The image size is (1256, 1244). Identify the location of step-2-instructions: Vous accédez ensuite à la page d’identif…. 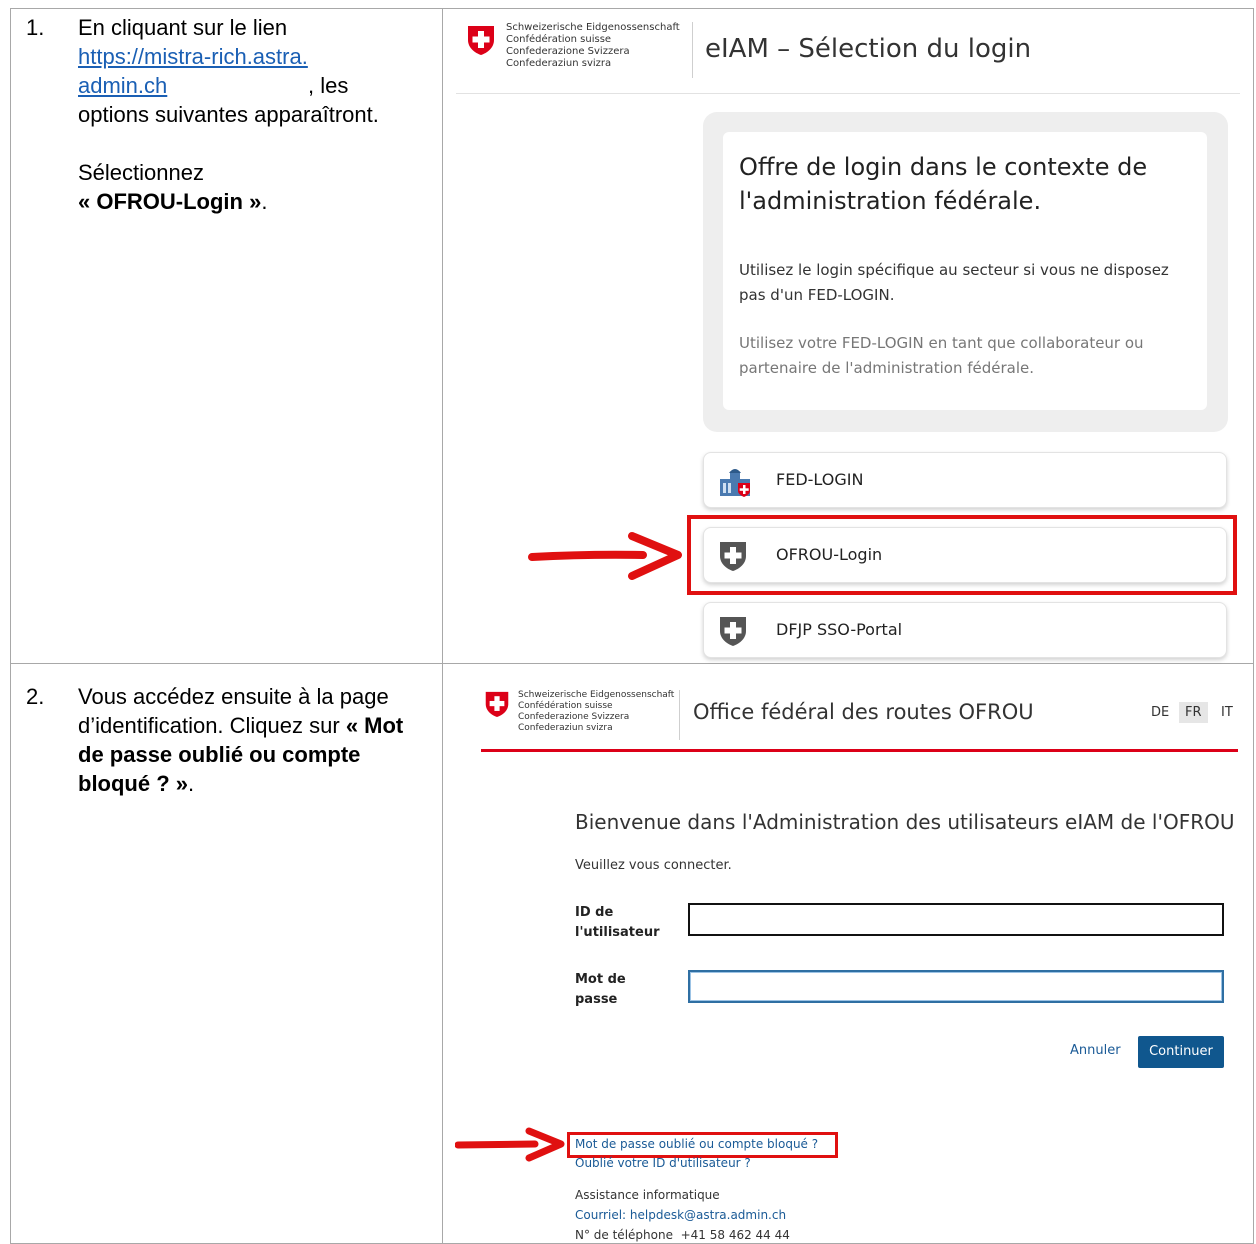
(243, 740).